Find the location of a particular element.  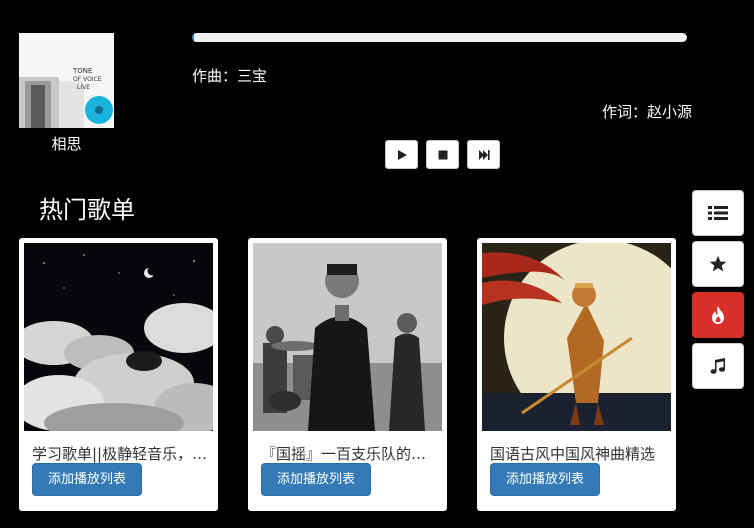

favorites-button is located at coordinates (718, 264).